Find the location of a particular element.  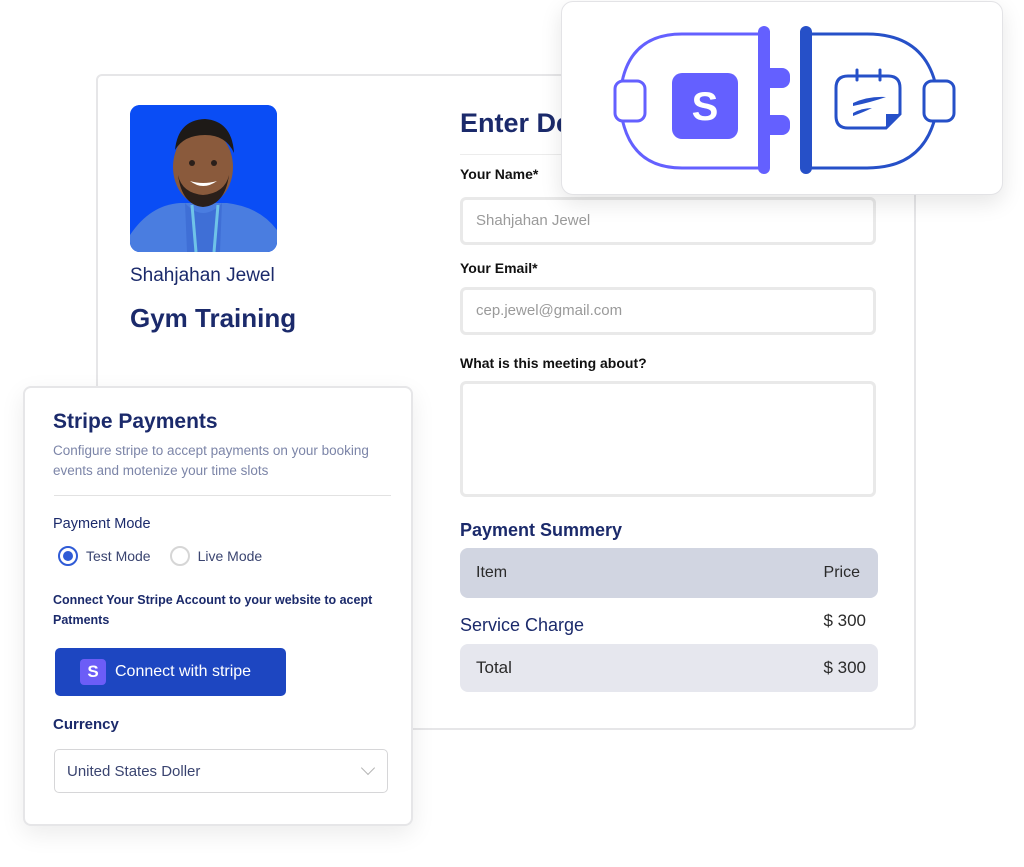

summary-header-item: Item is located at coordinates (492, 572).